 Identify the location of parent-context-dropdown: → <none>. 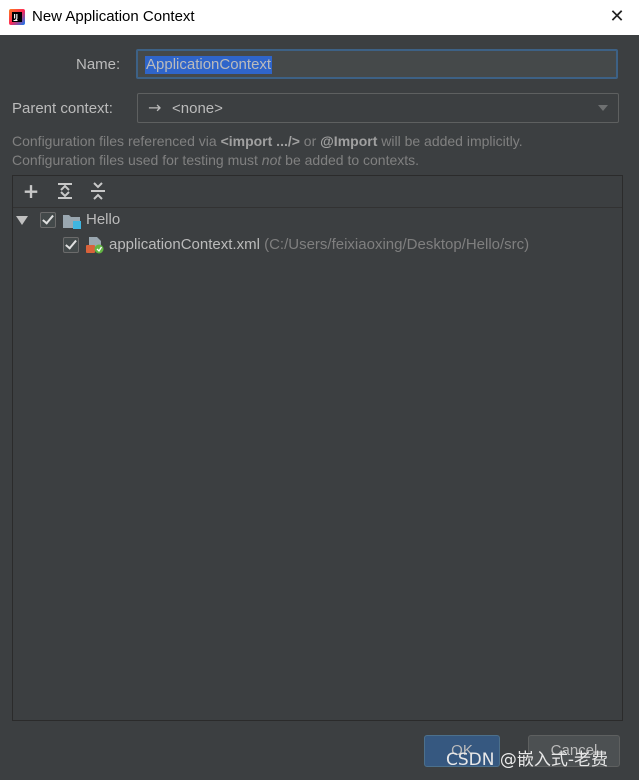
(378, 108).